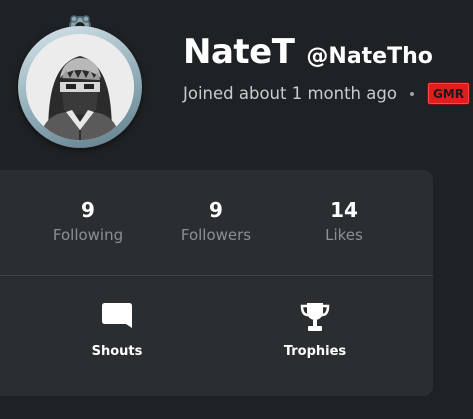  Describe the element at coordinates (88, 235) in the screenshot. I see `stat-label: Following` at that location.